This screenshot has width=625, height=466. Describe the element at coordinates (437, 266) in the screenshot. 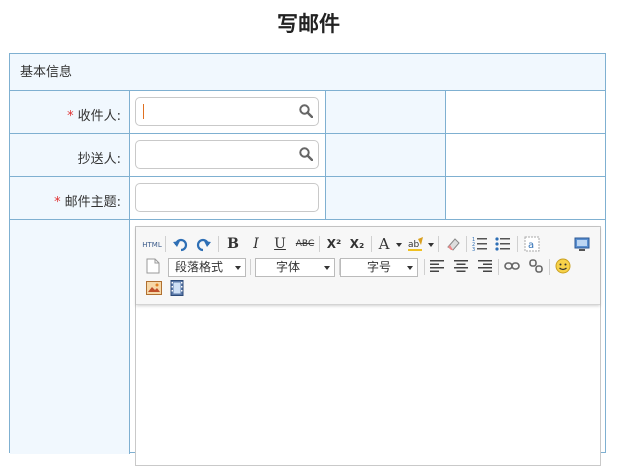

I see `align-left-icon` at that location.